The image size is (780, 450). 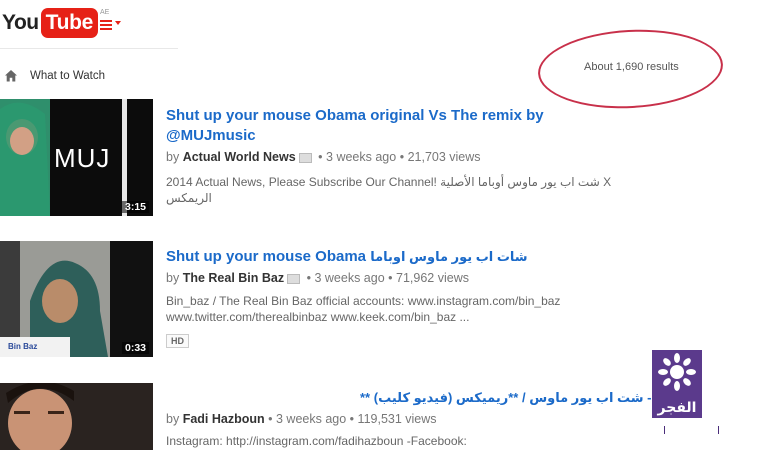 What do you see at coordinates (67, 76) in the screenshot?
I see `nav-what-to-watch: What to Watch` at bounding box center [67, 76].